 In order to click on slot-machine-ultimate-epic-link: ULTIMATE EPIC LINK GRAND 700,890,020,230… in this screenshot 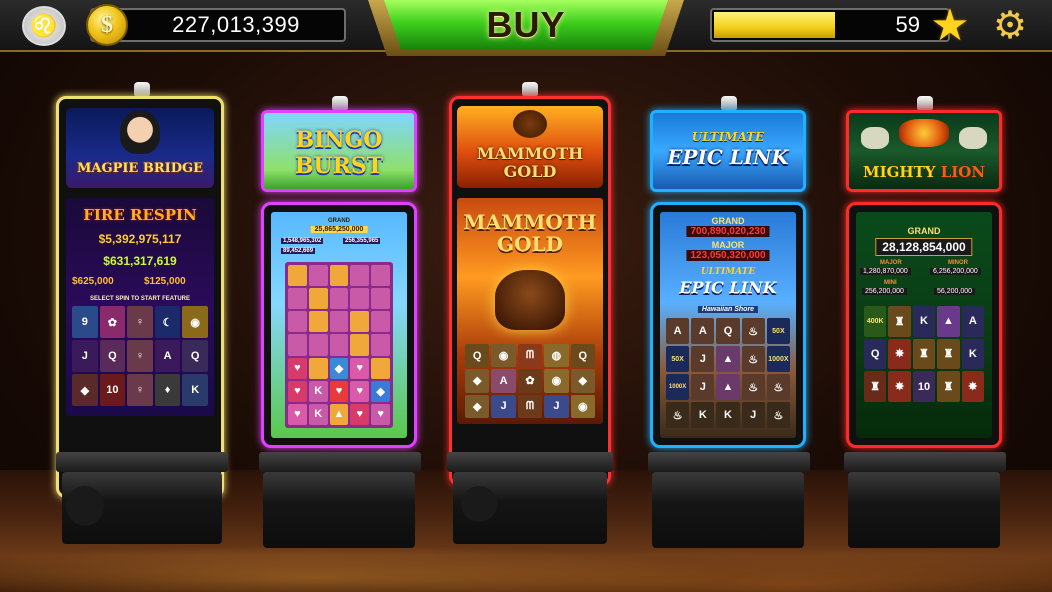, I will do `click(729, 324)`.